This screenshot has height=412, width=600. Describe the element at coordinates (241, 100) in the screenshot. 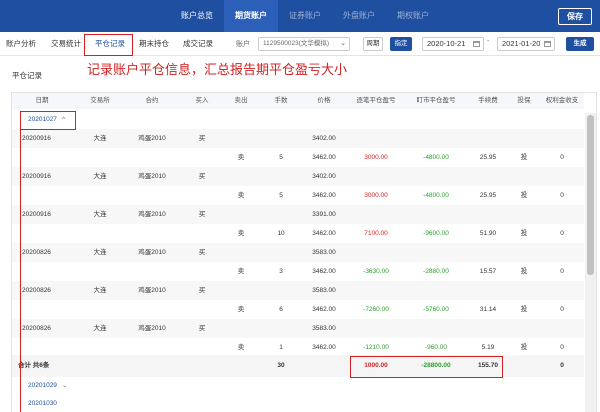

I see `header-sell: 卖出` at that location.